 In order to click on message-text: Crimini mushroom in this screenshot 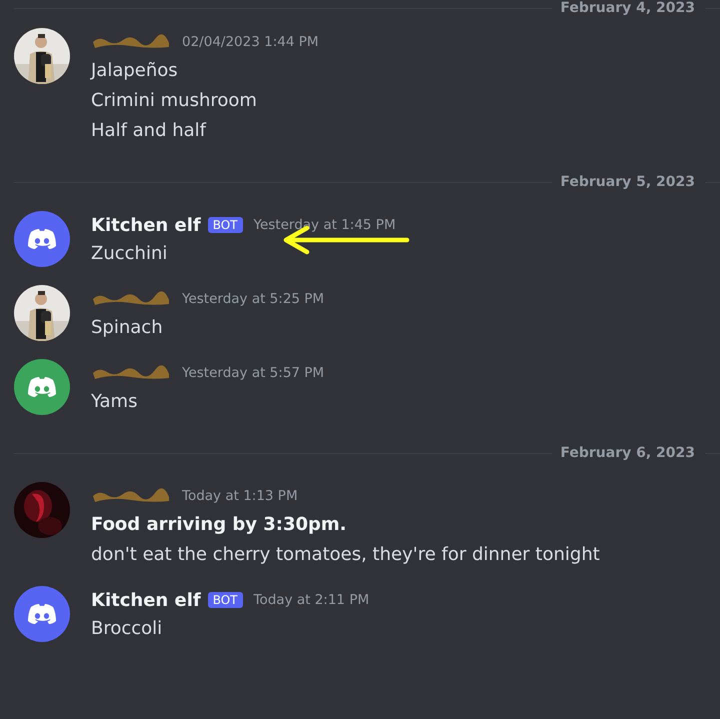, I will do `click(174, 101)`.